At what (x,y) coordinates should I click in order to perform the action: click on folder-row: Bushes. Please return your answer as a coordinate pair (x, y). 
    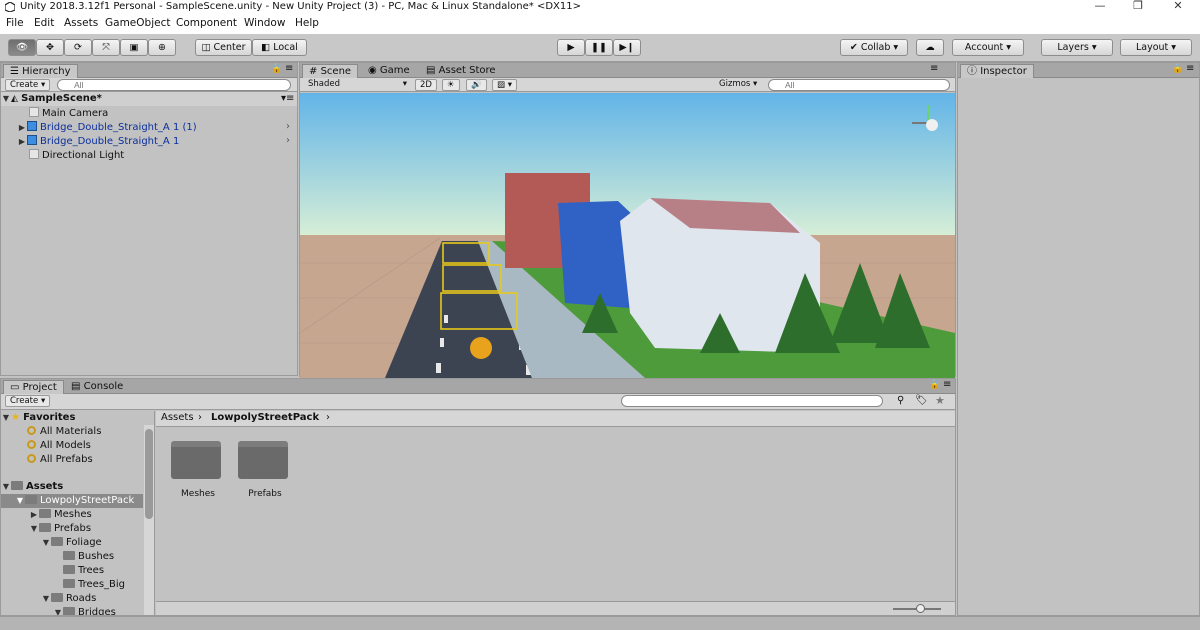
    Looking at the image, I should click on (88, 557).